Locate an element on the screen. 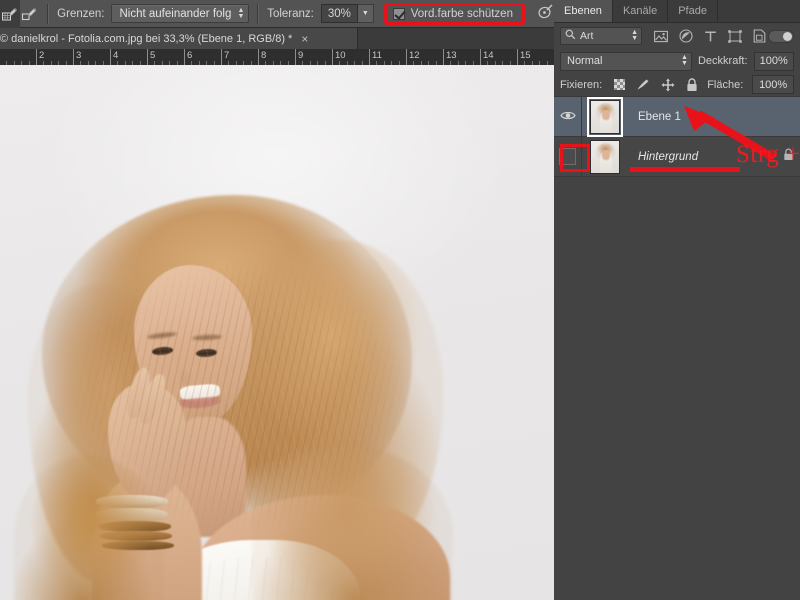 The height and width of the screenshot is (600, 800). blend-mode-row: Normal ▲ ▼ Deckkraft: 100% is located at coordinates (677, 61).